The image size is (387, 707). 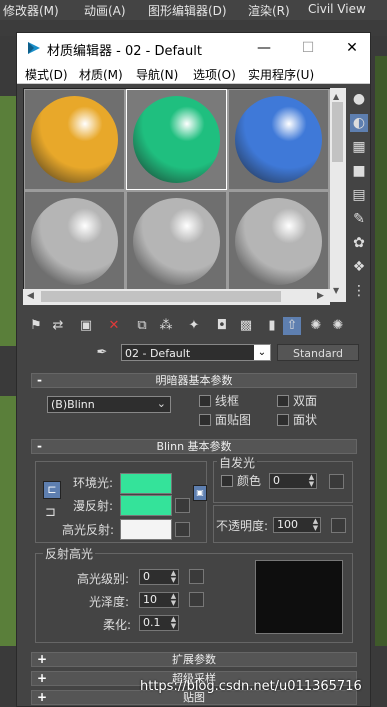 I want to click on side-toolbar: ● ◐ ▦ ■ ▤ ✎ ✿ ❖ ⋮, so click(x=359, y=194).